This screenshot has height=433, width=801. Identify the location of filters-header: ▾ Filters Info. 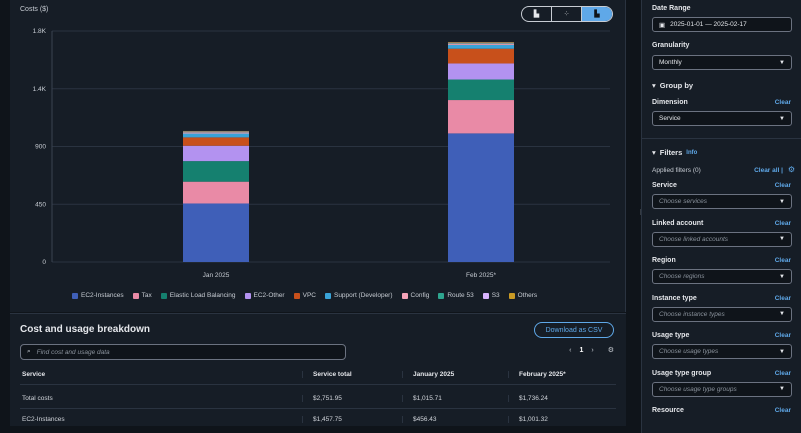
(674, 152).